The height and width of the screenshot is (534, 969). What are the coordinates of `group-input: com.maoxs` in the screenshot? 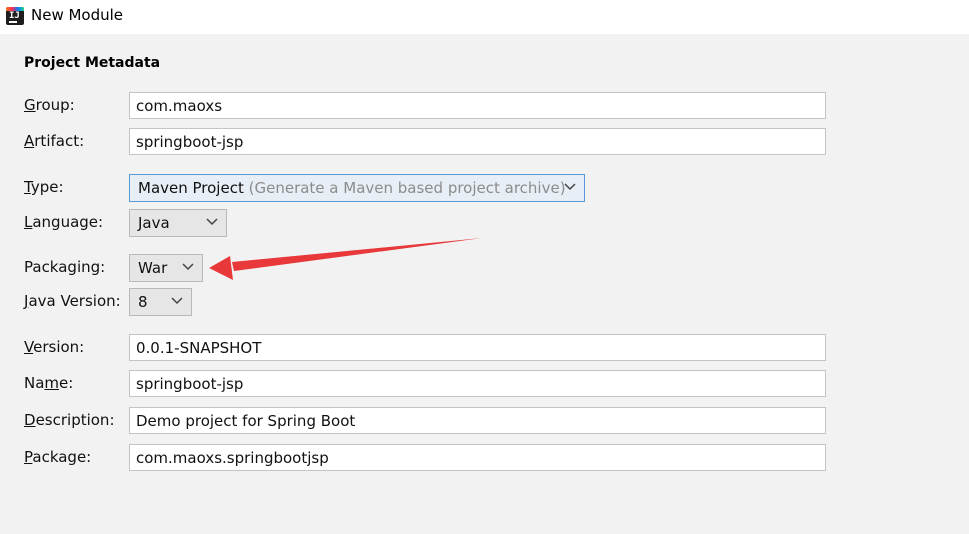 It's located at (477, 105).